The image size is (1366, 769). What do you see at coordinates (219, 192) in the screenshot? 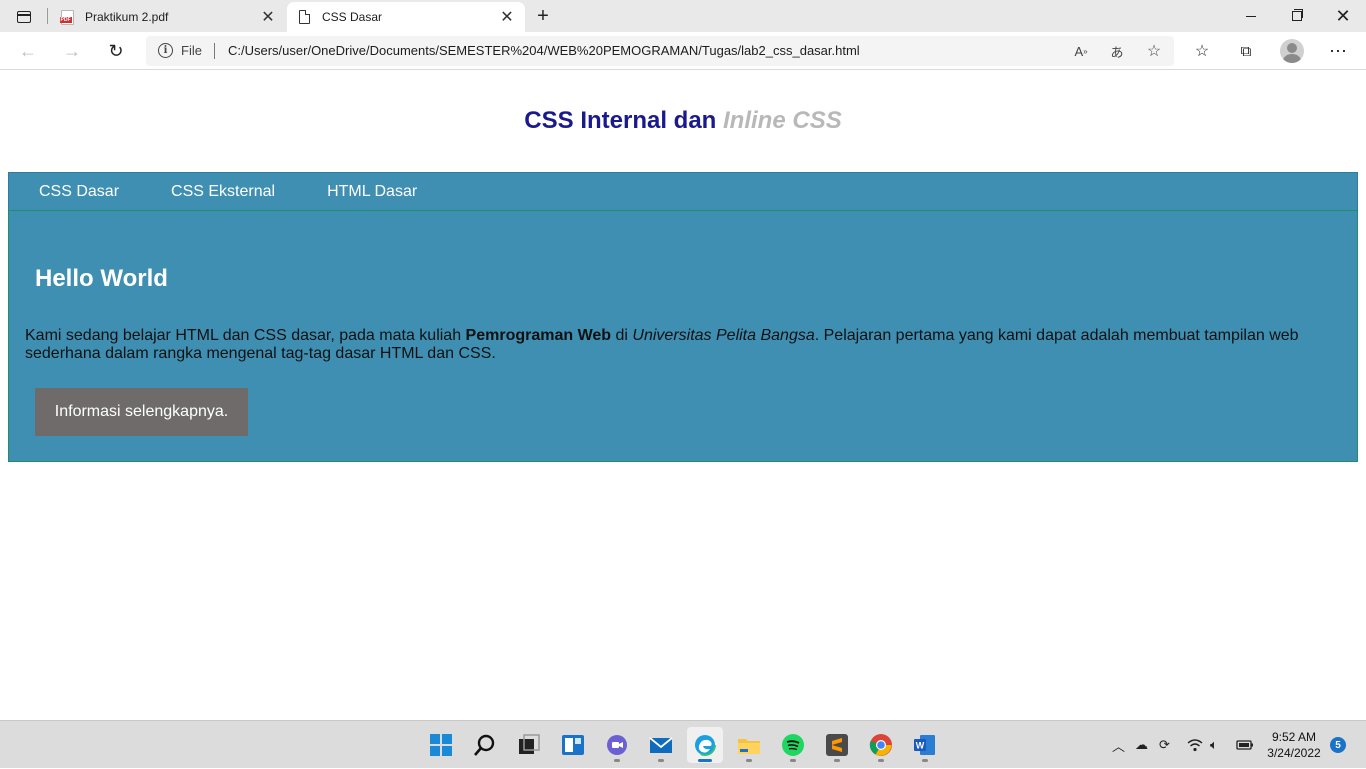
I see `nav-link-css-eksternal: CSS Eksternal` at bounding box center [219, 192].